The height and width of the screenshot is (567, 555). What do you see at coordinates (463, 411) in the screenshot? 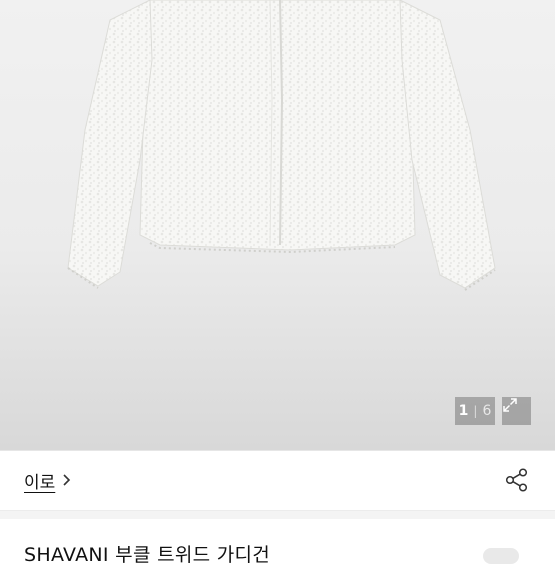
I see `image-counter-current: 1` at bounding box center [463, 411].